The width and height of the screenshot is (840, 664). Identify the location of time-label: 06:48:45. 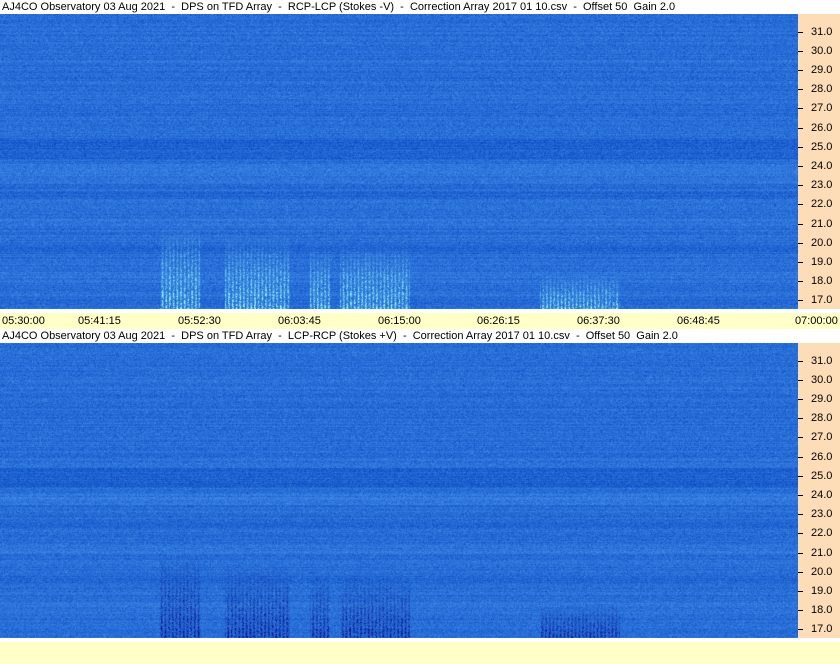
(698, 321).